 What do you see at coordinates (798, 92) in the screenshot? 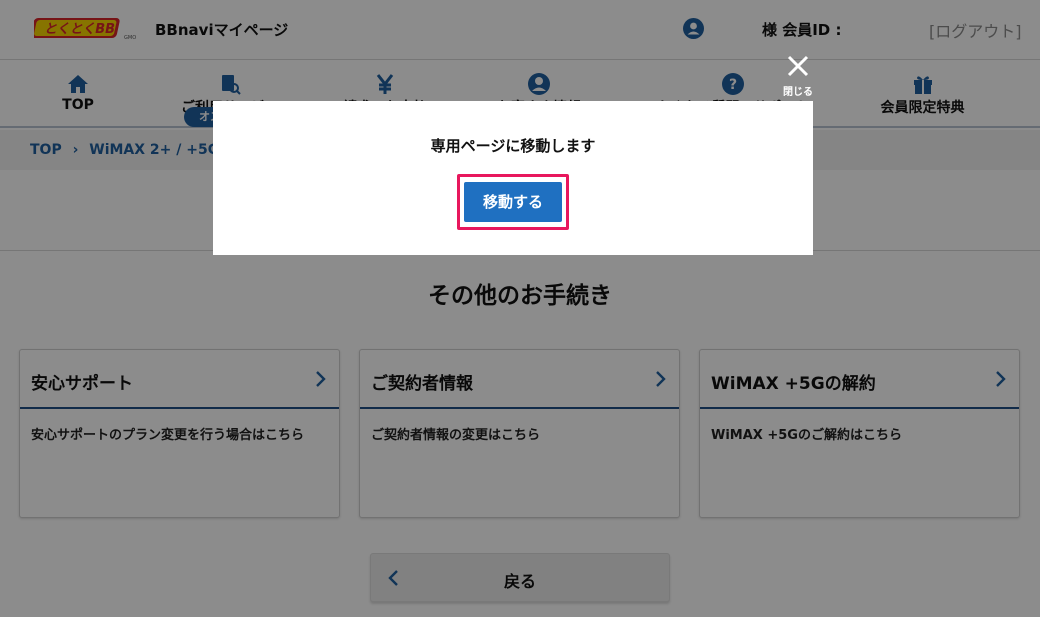
I see `close-label: 閉じる` at bounding box center [798, 92].